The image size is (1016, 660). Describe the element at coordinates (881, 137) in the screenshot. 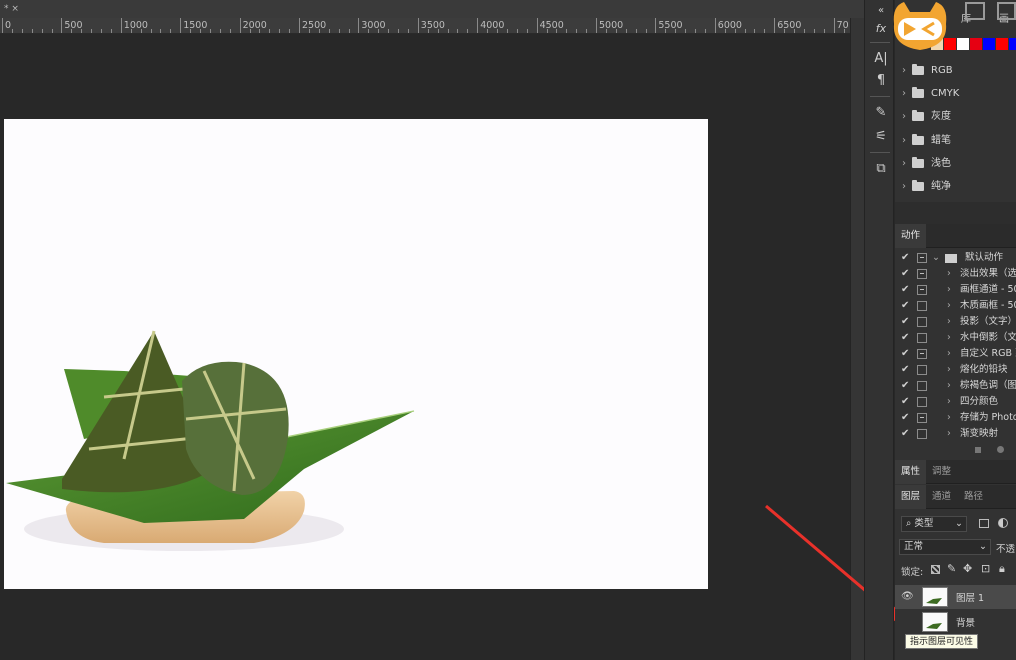

I see `adjustments-icon: ⚟` at that location.